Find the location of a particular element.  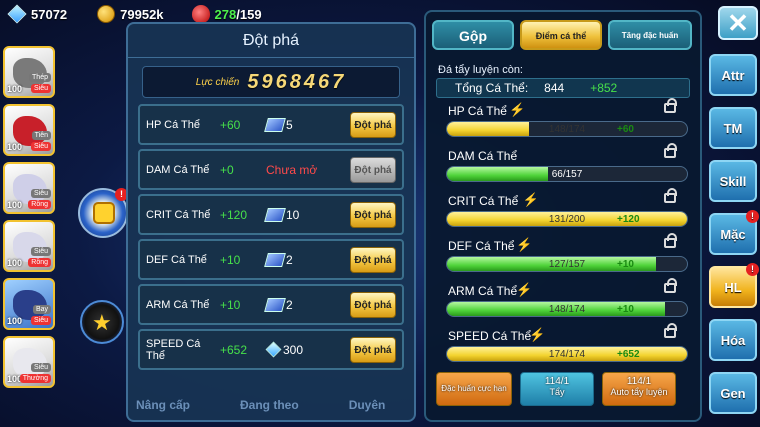

pokemon-slot: 100 Siêu Thường is located at coordinates (29, 362).